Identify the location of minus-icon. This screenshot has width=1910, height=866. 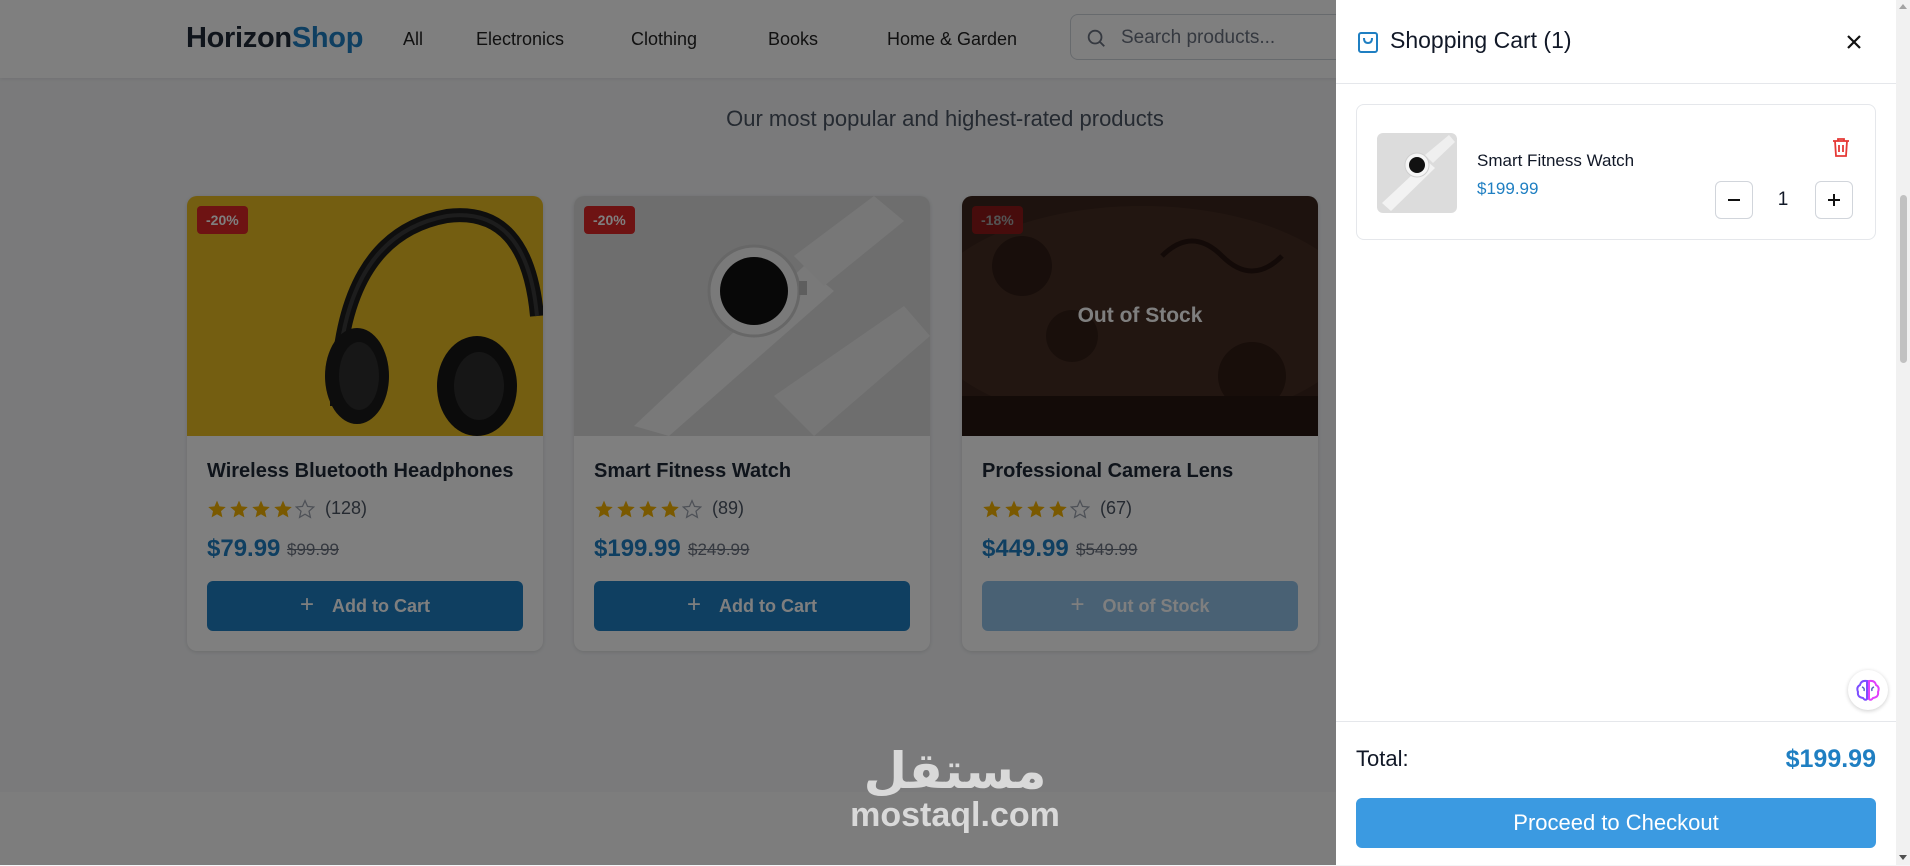
(1734, 200).